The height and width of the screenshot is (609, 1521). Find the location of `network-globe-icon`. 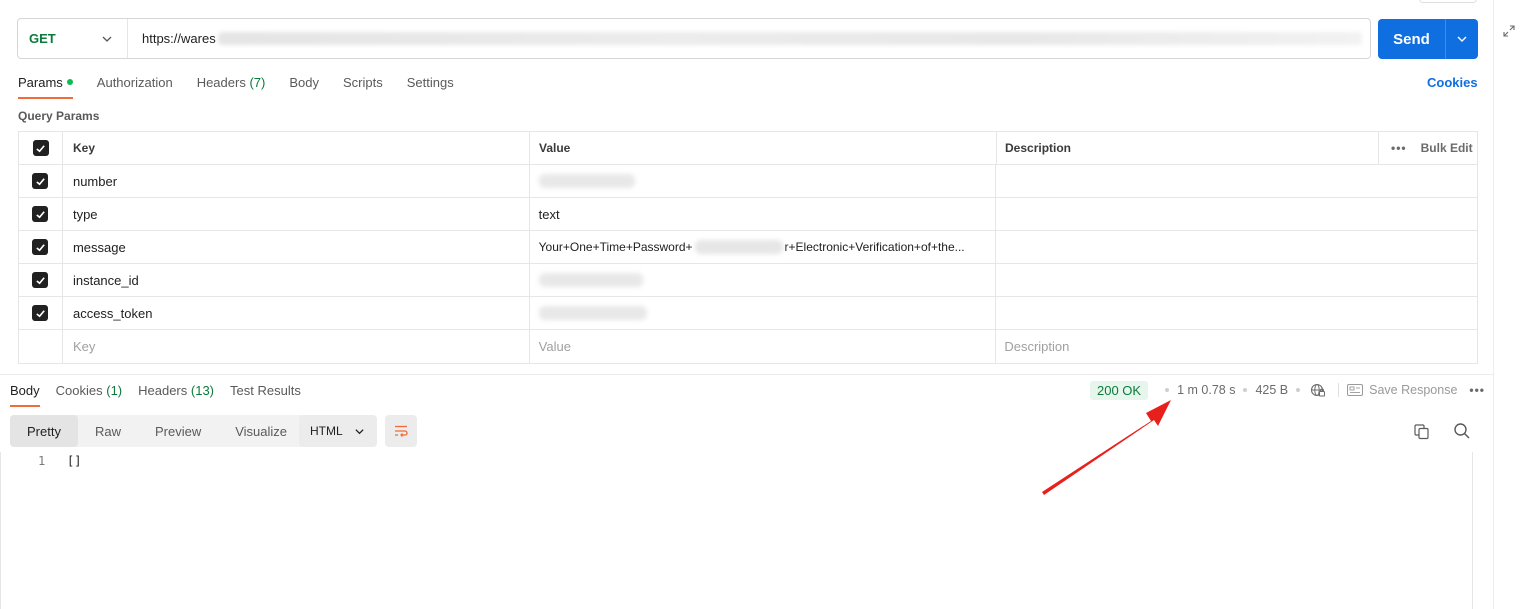

network-globe-icon is located at coordinates (1318, 390).